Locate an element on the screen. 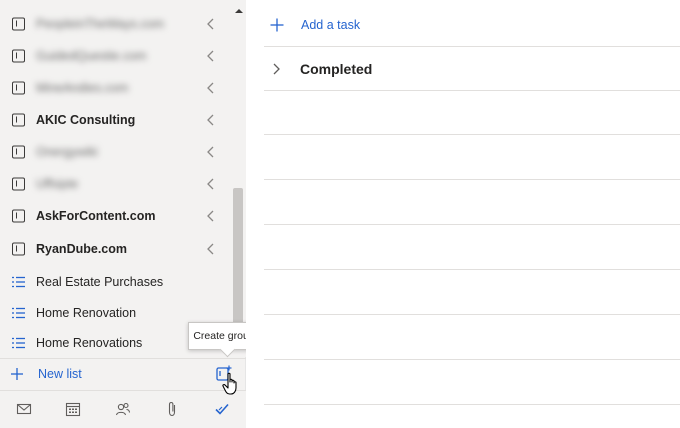 The image size is (680, 428). plus-icon is located at coordinates (17, 374).